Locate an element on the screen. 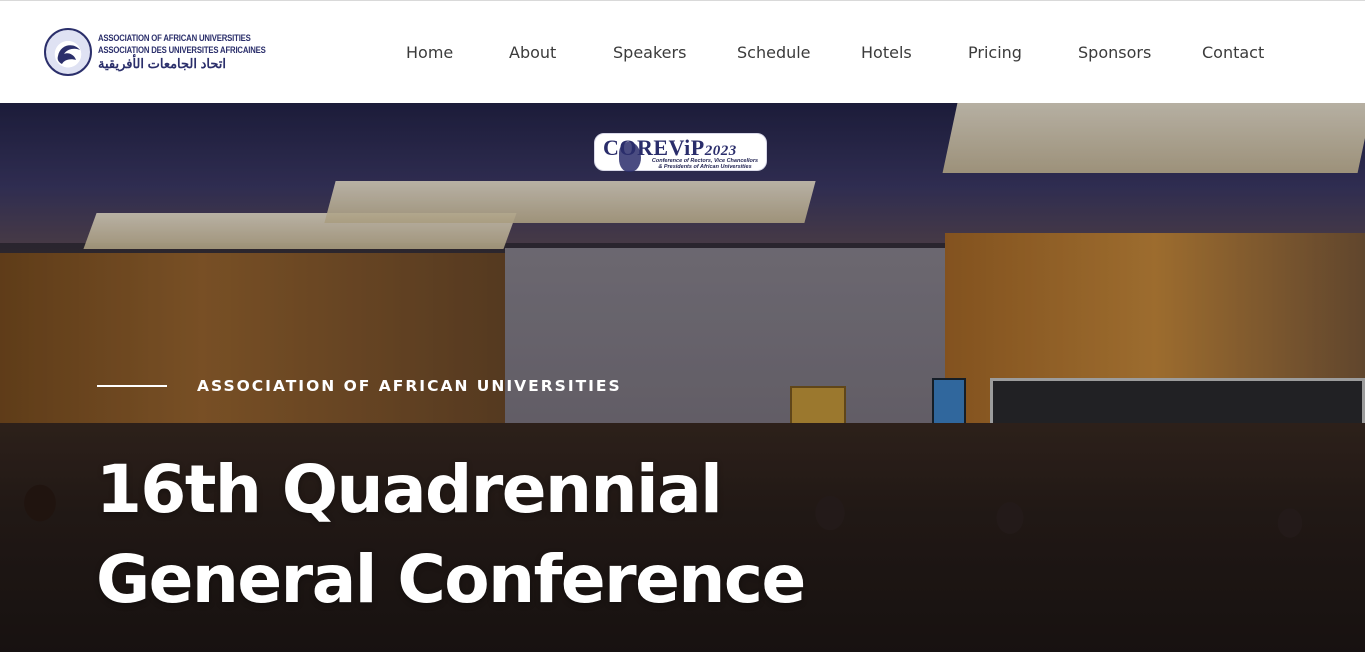  nav-pricing: Pricing is located at coordinates (995, 52).